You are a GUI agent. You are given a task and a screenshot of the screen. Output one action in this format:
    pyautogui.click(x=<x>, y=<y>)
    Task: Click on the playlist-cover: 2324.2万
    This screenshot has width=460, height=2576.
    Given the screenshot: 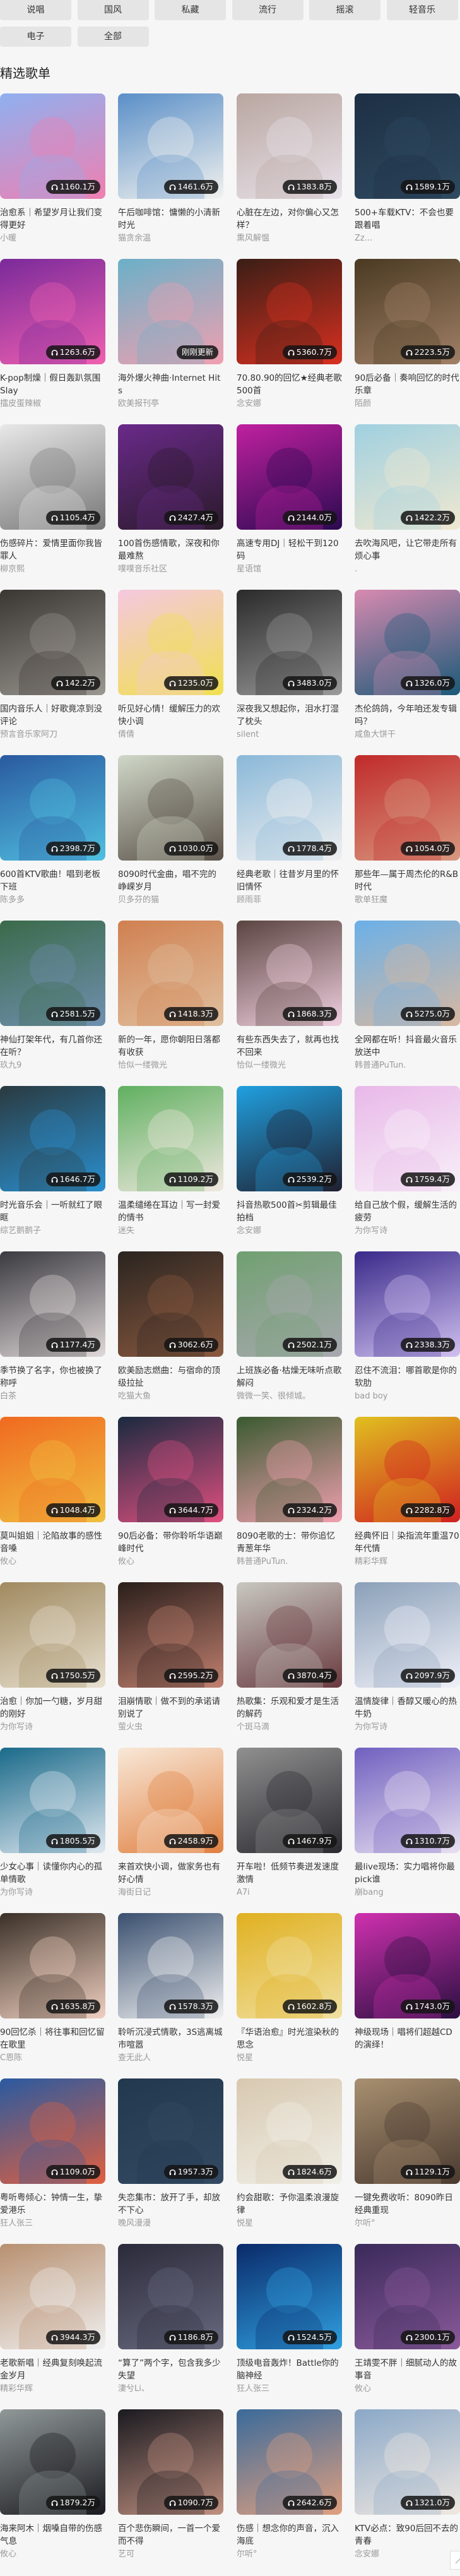 What is the action you would take?
    pyautogui.click(x=289, y=1469)
    